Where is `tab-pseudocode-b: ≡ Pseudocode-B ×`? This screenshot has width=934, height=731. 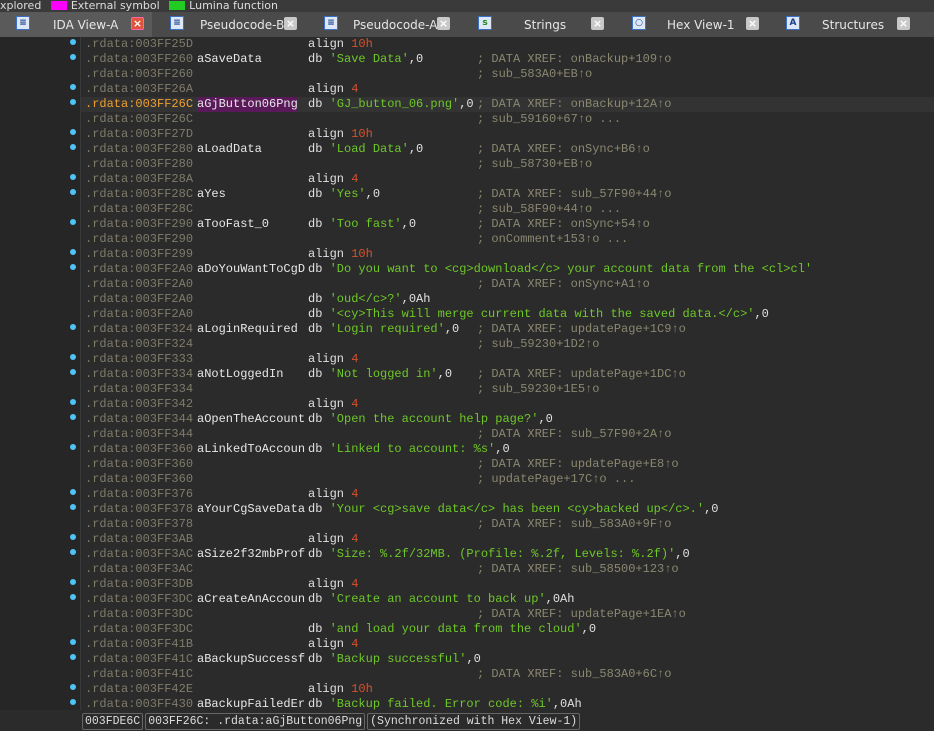 tab-pseudocode-b: ≡ Pseudocode-B × is located at coordinates (230, 24).